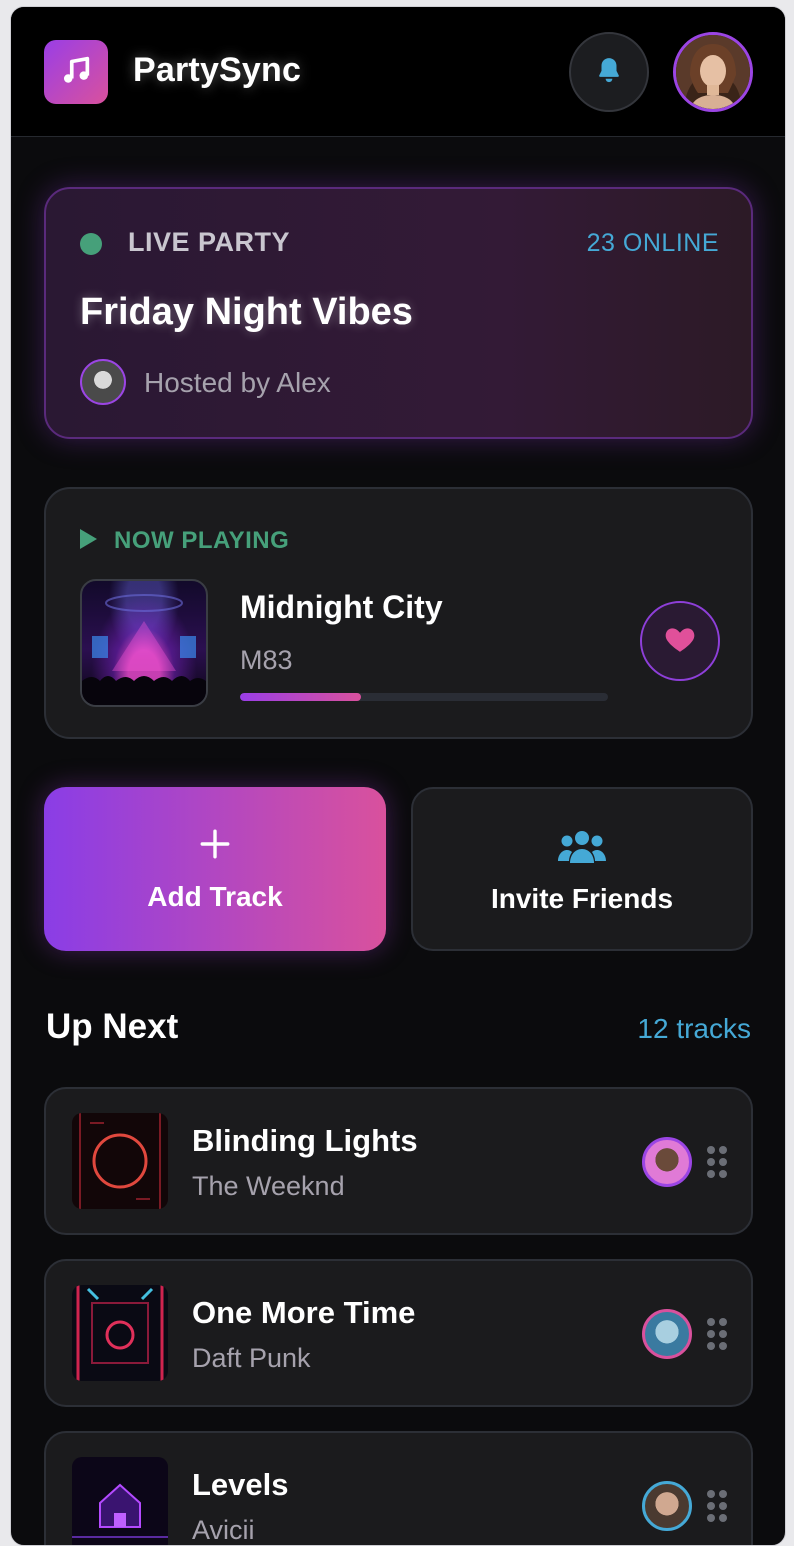 The image size is (794, 1546). I want to click on top-bar: PartySync, so click(398, 72).